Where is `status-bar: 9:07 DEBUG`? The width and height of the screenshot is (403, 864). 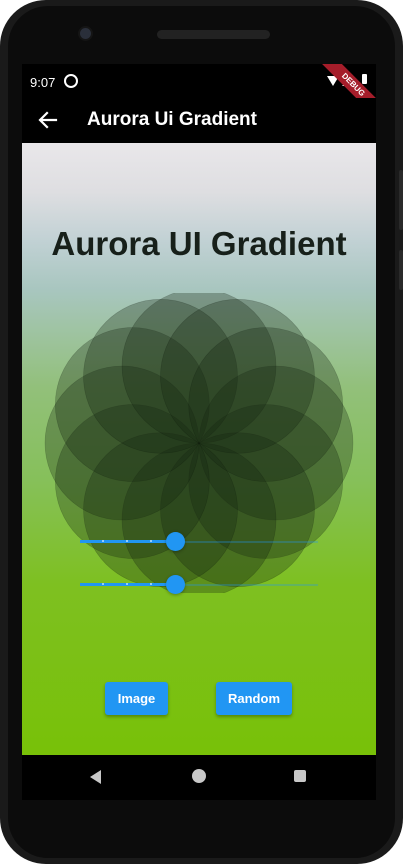 status-bar: 9:07 DEBUG is located at coordinates (199, 96).